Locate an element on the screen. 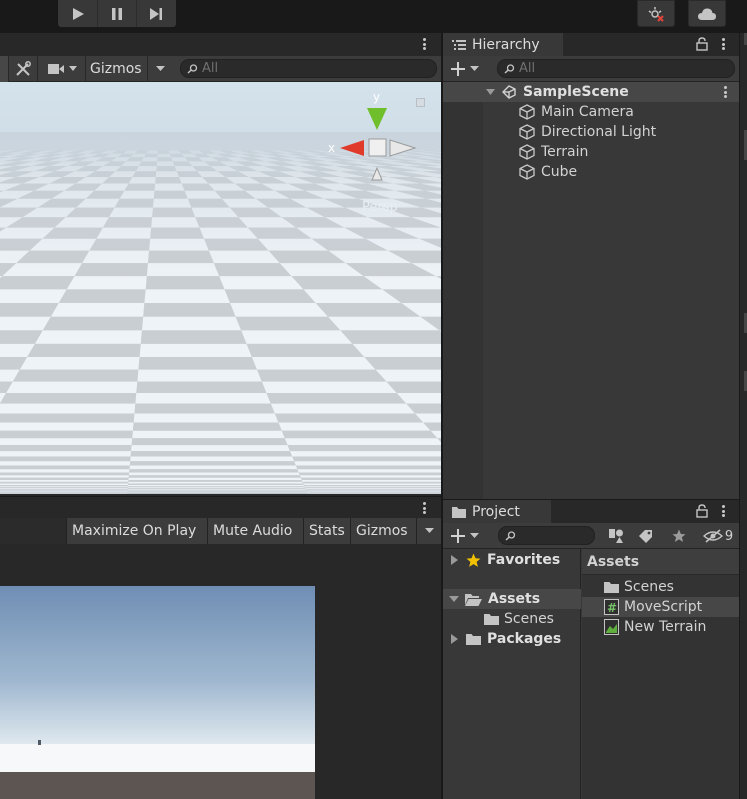  tree-item-scenes: Scenes is located at coordinates (512, 619).